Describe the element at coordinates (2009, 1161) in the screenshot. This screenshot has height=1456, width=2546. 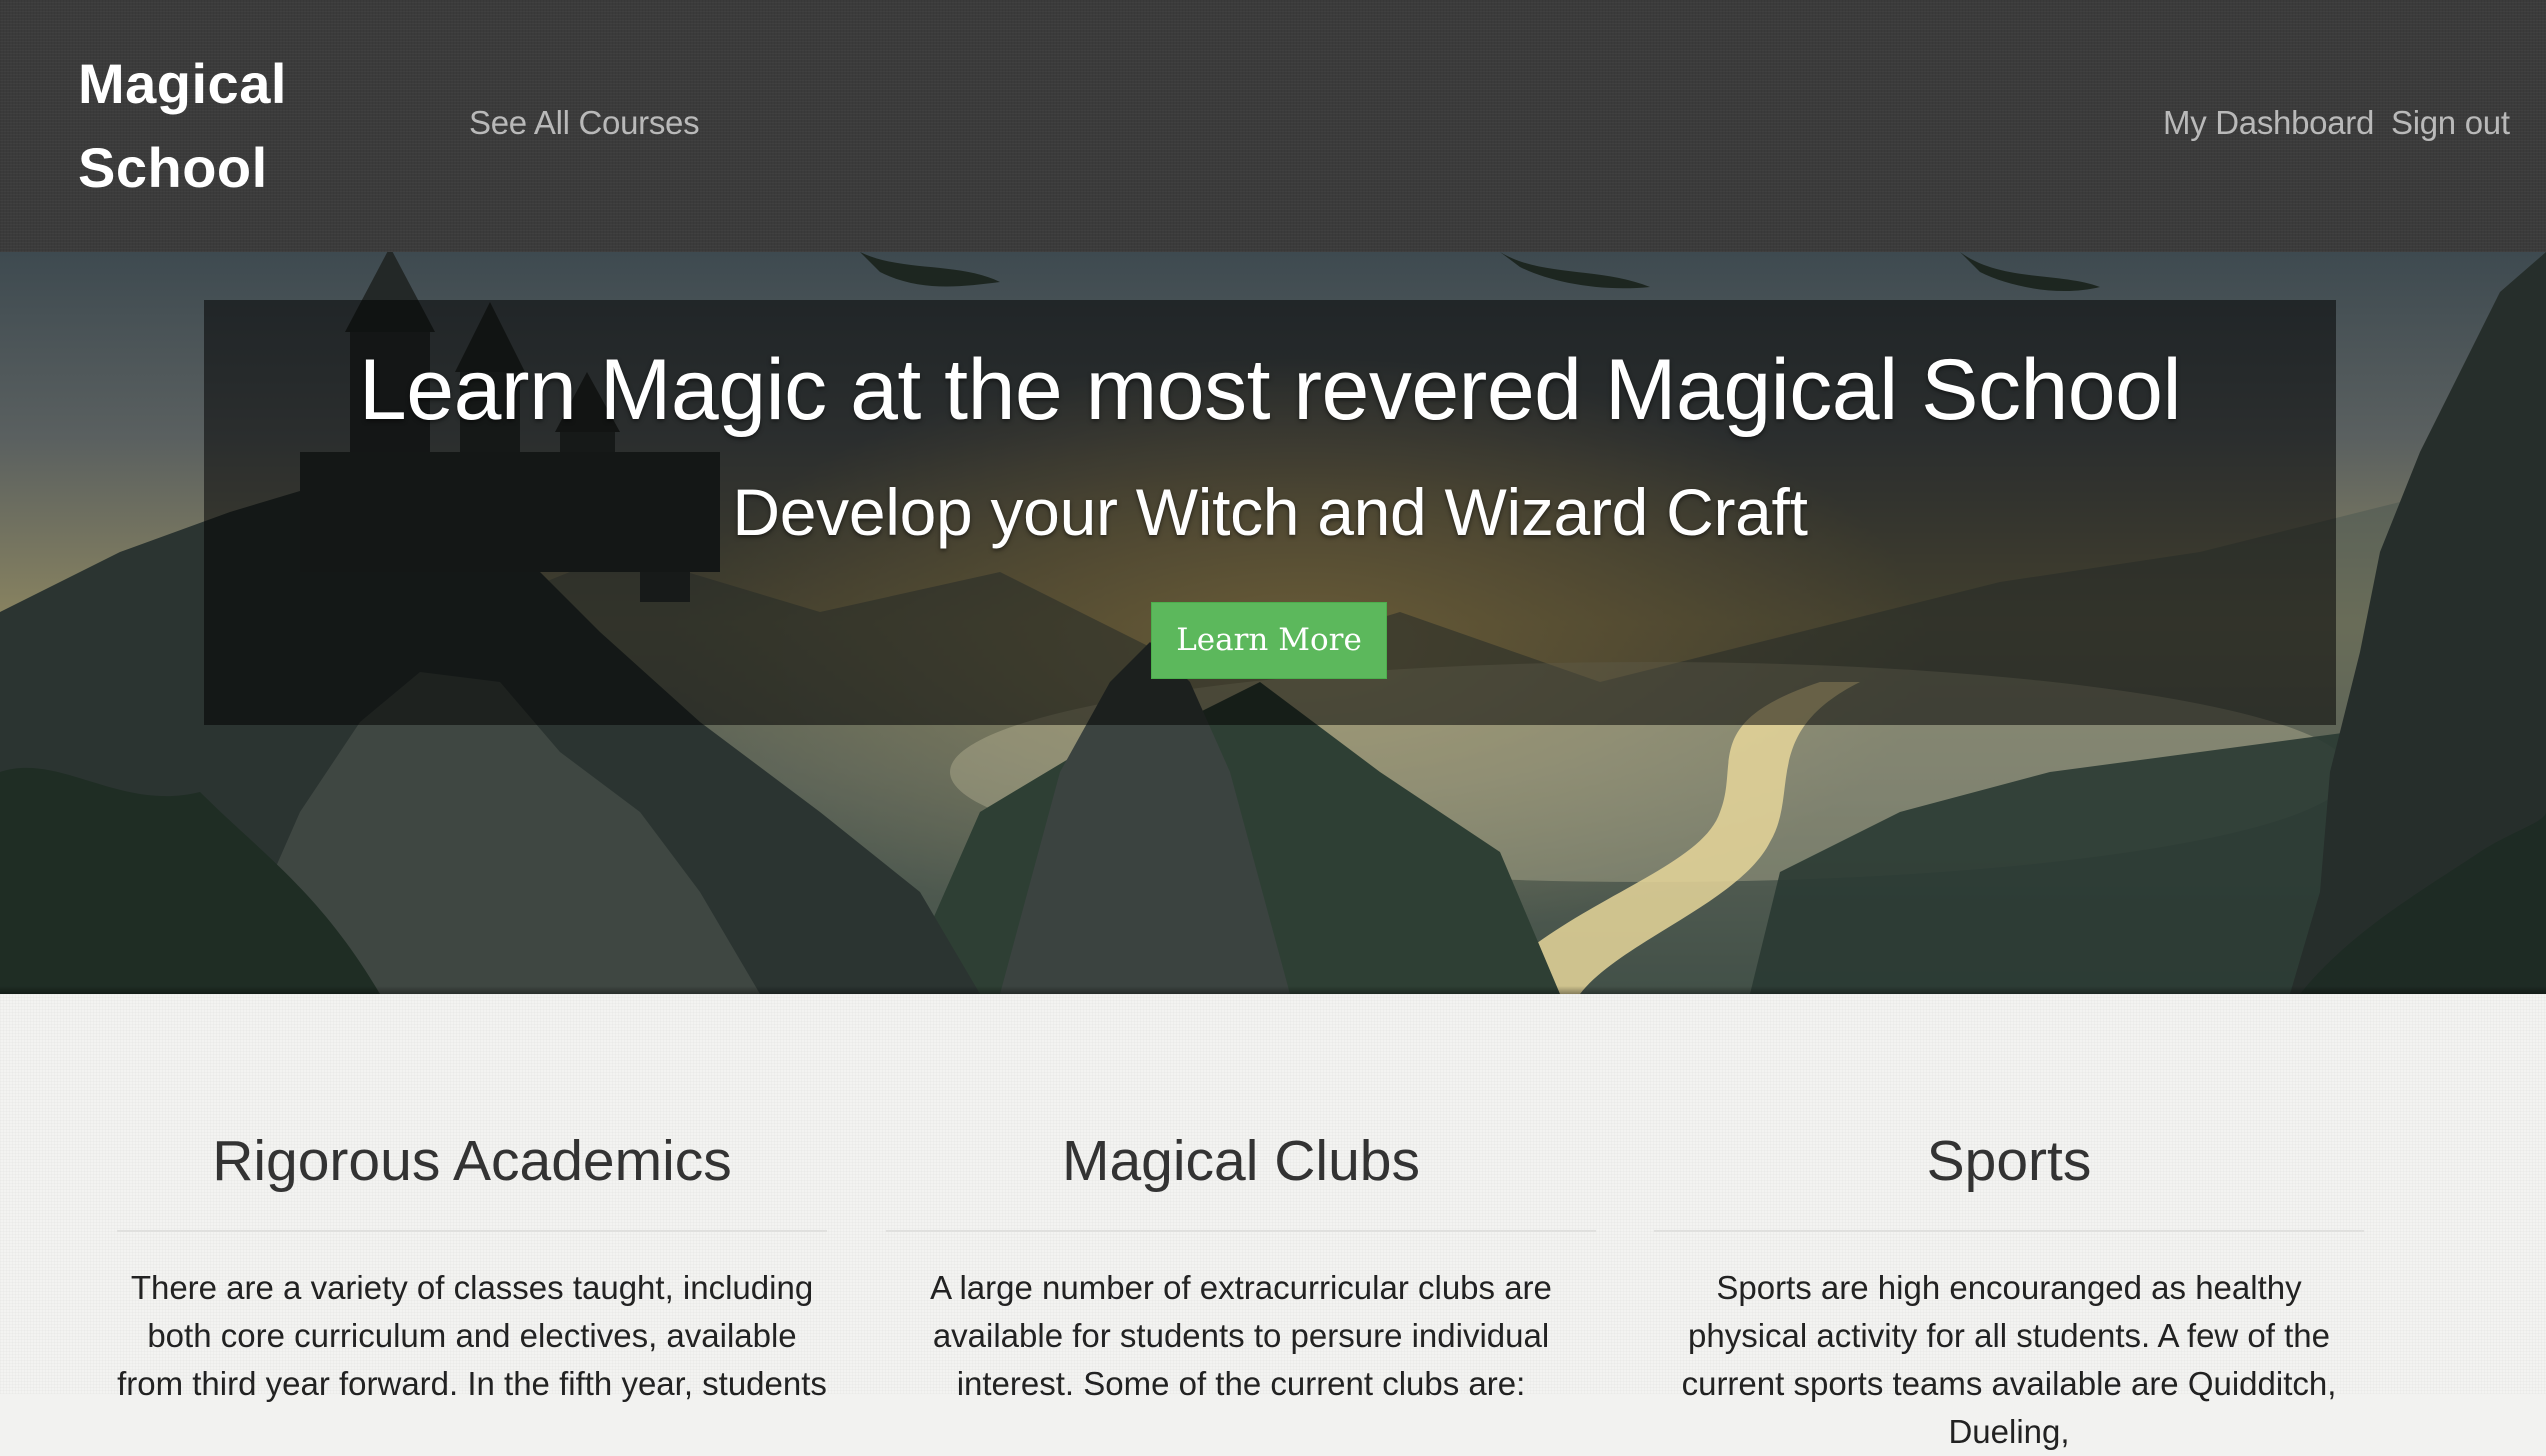
I see `feature-title: Sports` at that location.